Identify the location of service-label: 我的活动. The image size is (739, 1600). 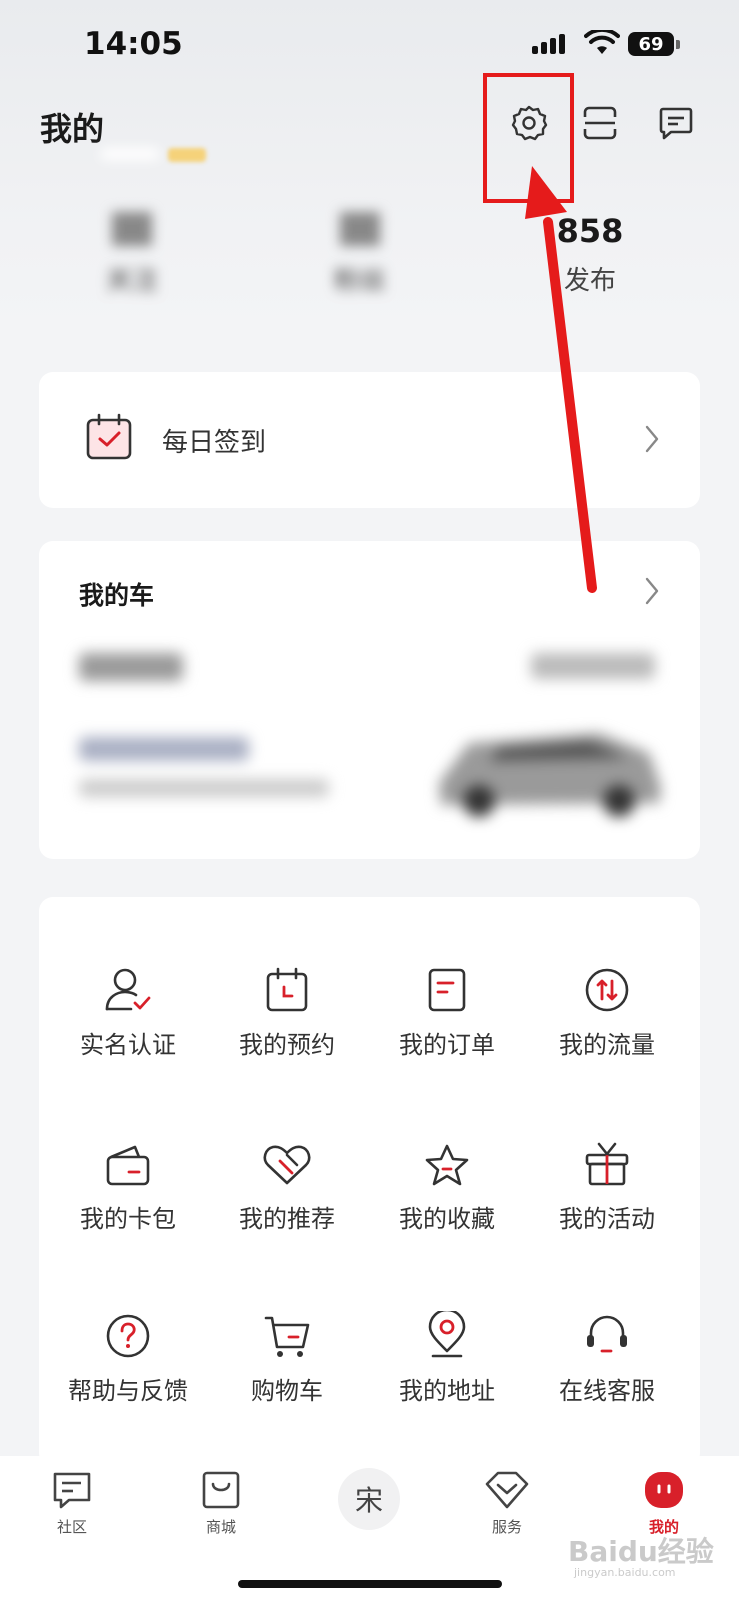
(607, 1219).